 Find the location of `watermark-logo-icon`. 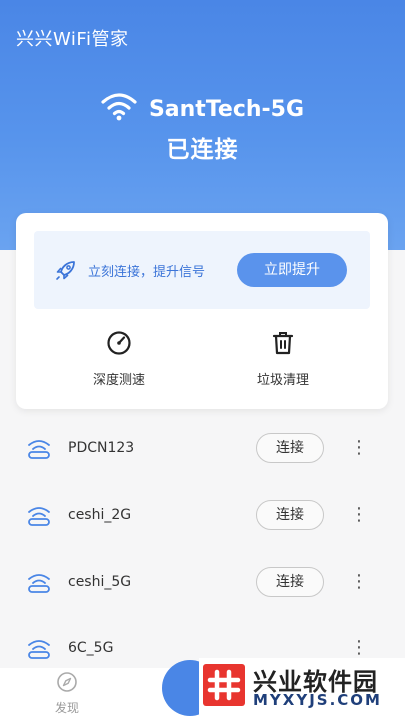

watermark-logo-icon is located at coordinates (224, 685).